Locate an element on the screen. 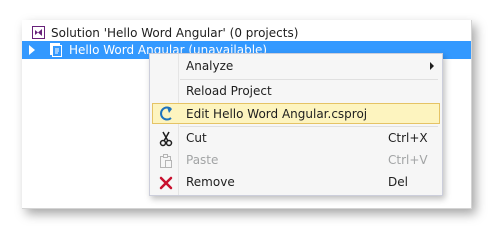  menu-item-remove: Remove Del is located at coordinates (296, 182).